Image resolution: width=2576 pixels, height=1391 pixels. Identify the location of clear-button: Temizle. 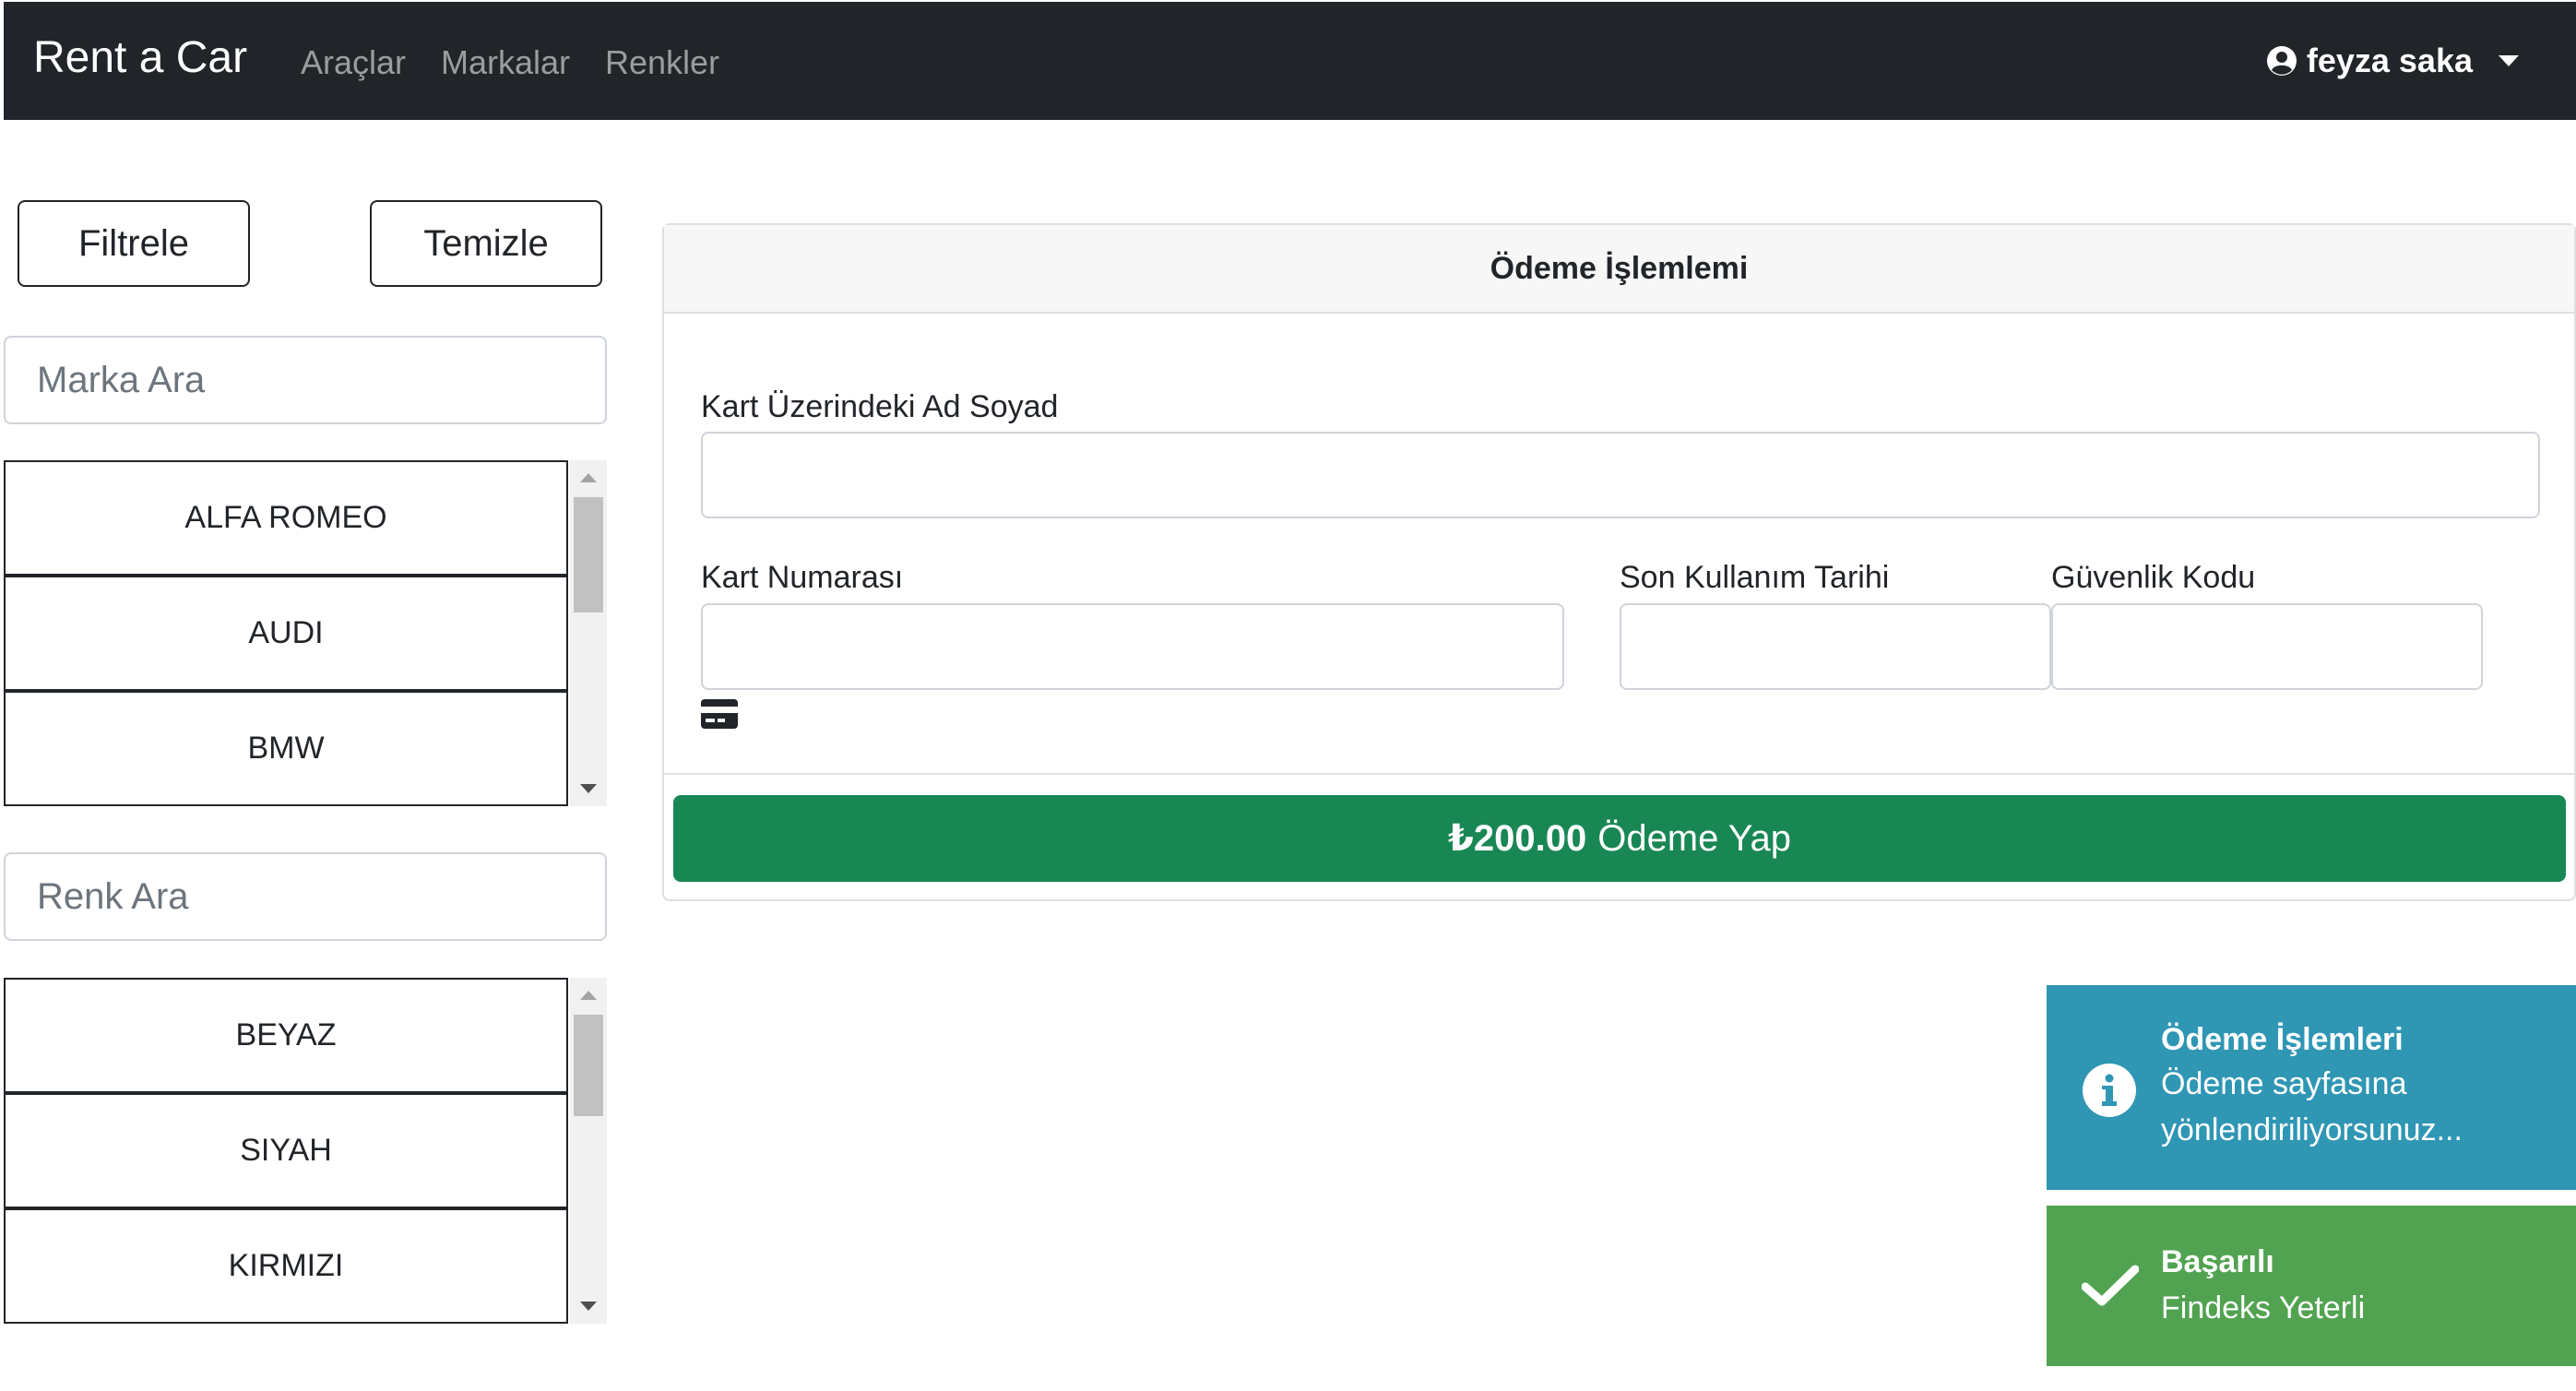
(486, 243).